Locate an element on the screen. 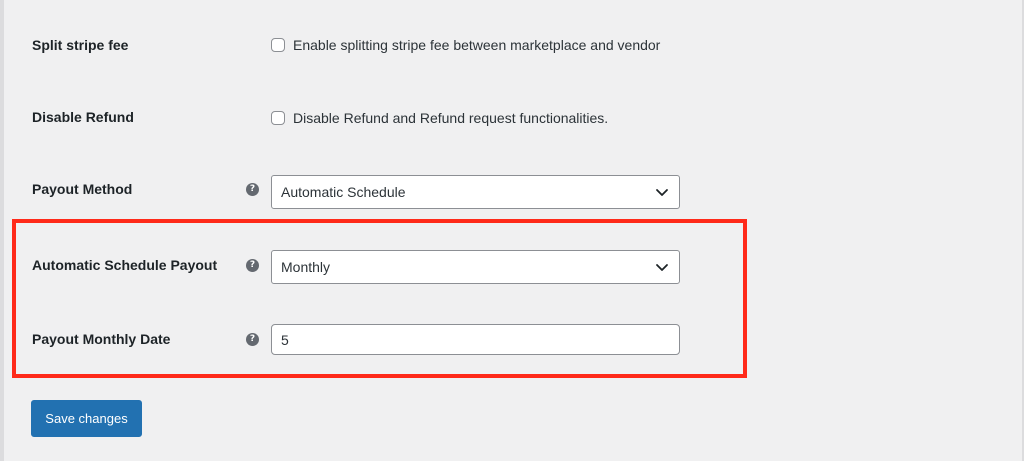 The height and width of the screenshot is (461, 1024). automatic-schedule-payout-selected-value: Monthly is located at coordinates (306, 267).